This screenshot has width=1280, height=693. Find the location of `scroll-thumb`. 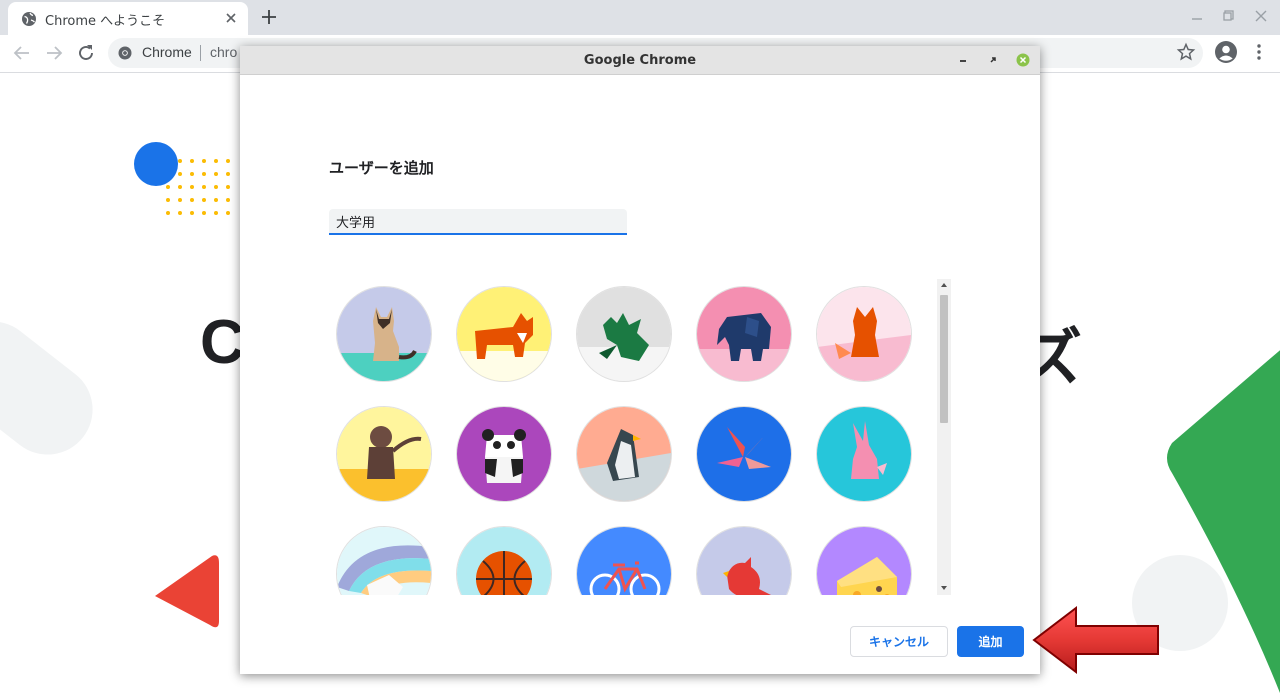

scroll-thumb is located at coordinates (944, 359).